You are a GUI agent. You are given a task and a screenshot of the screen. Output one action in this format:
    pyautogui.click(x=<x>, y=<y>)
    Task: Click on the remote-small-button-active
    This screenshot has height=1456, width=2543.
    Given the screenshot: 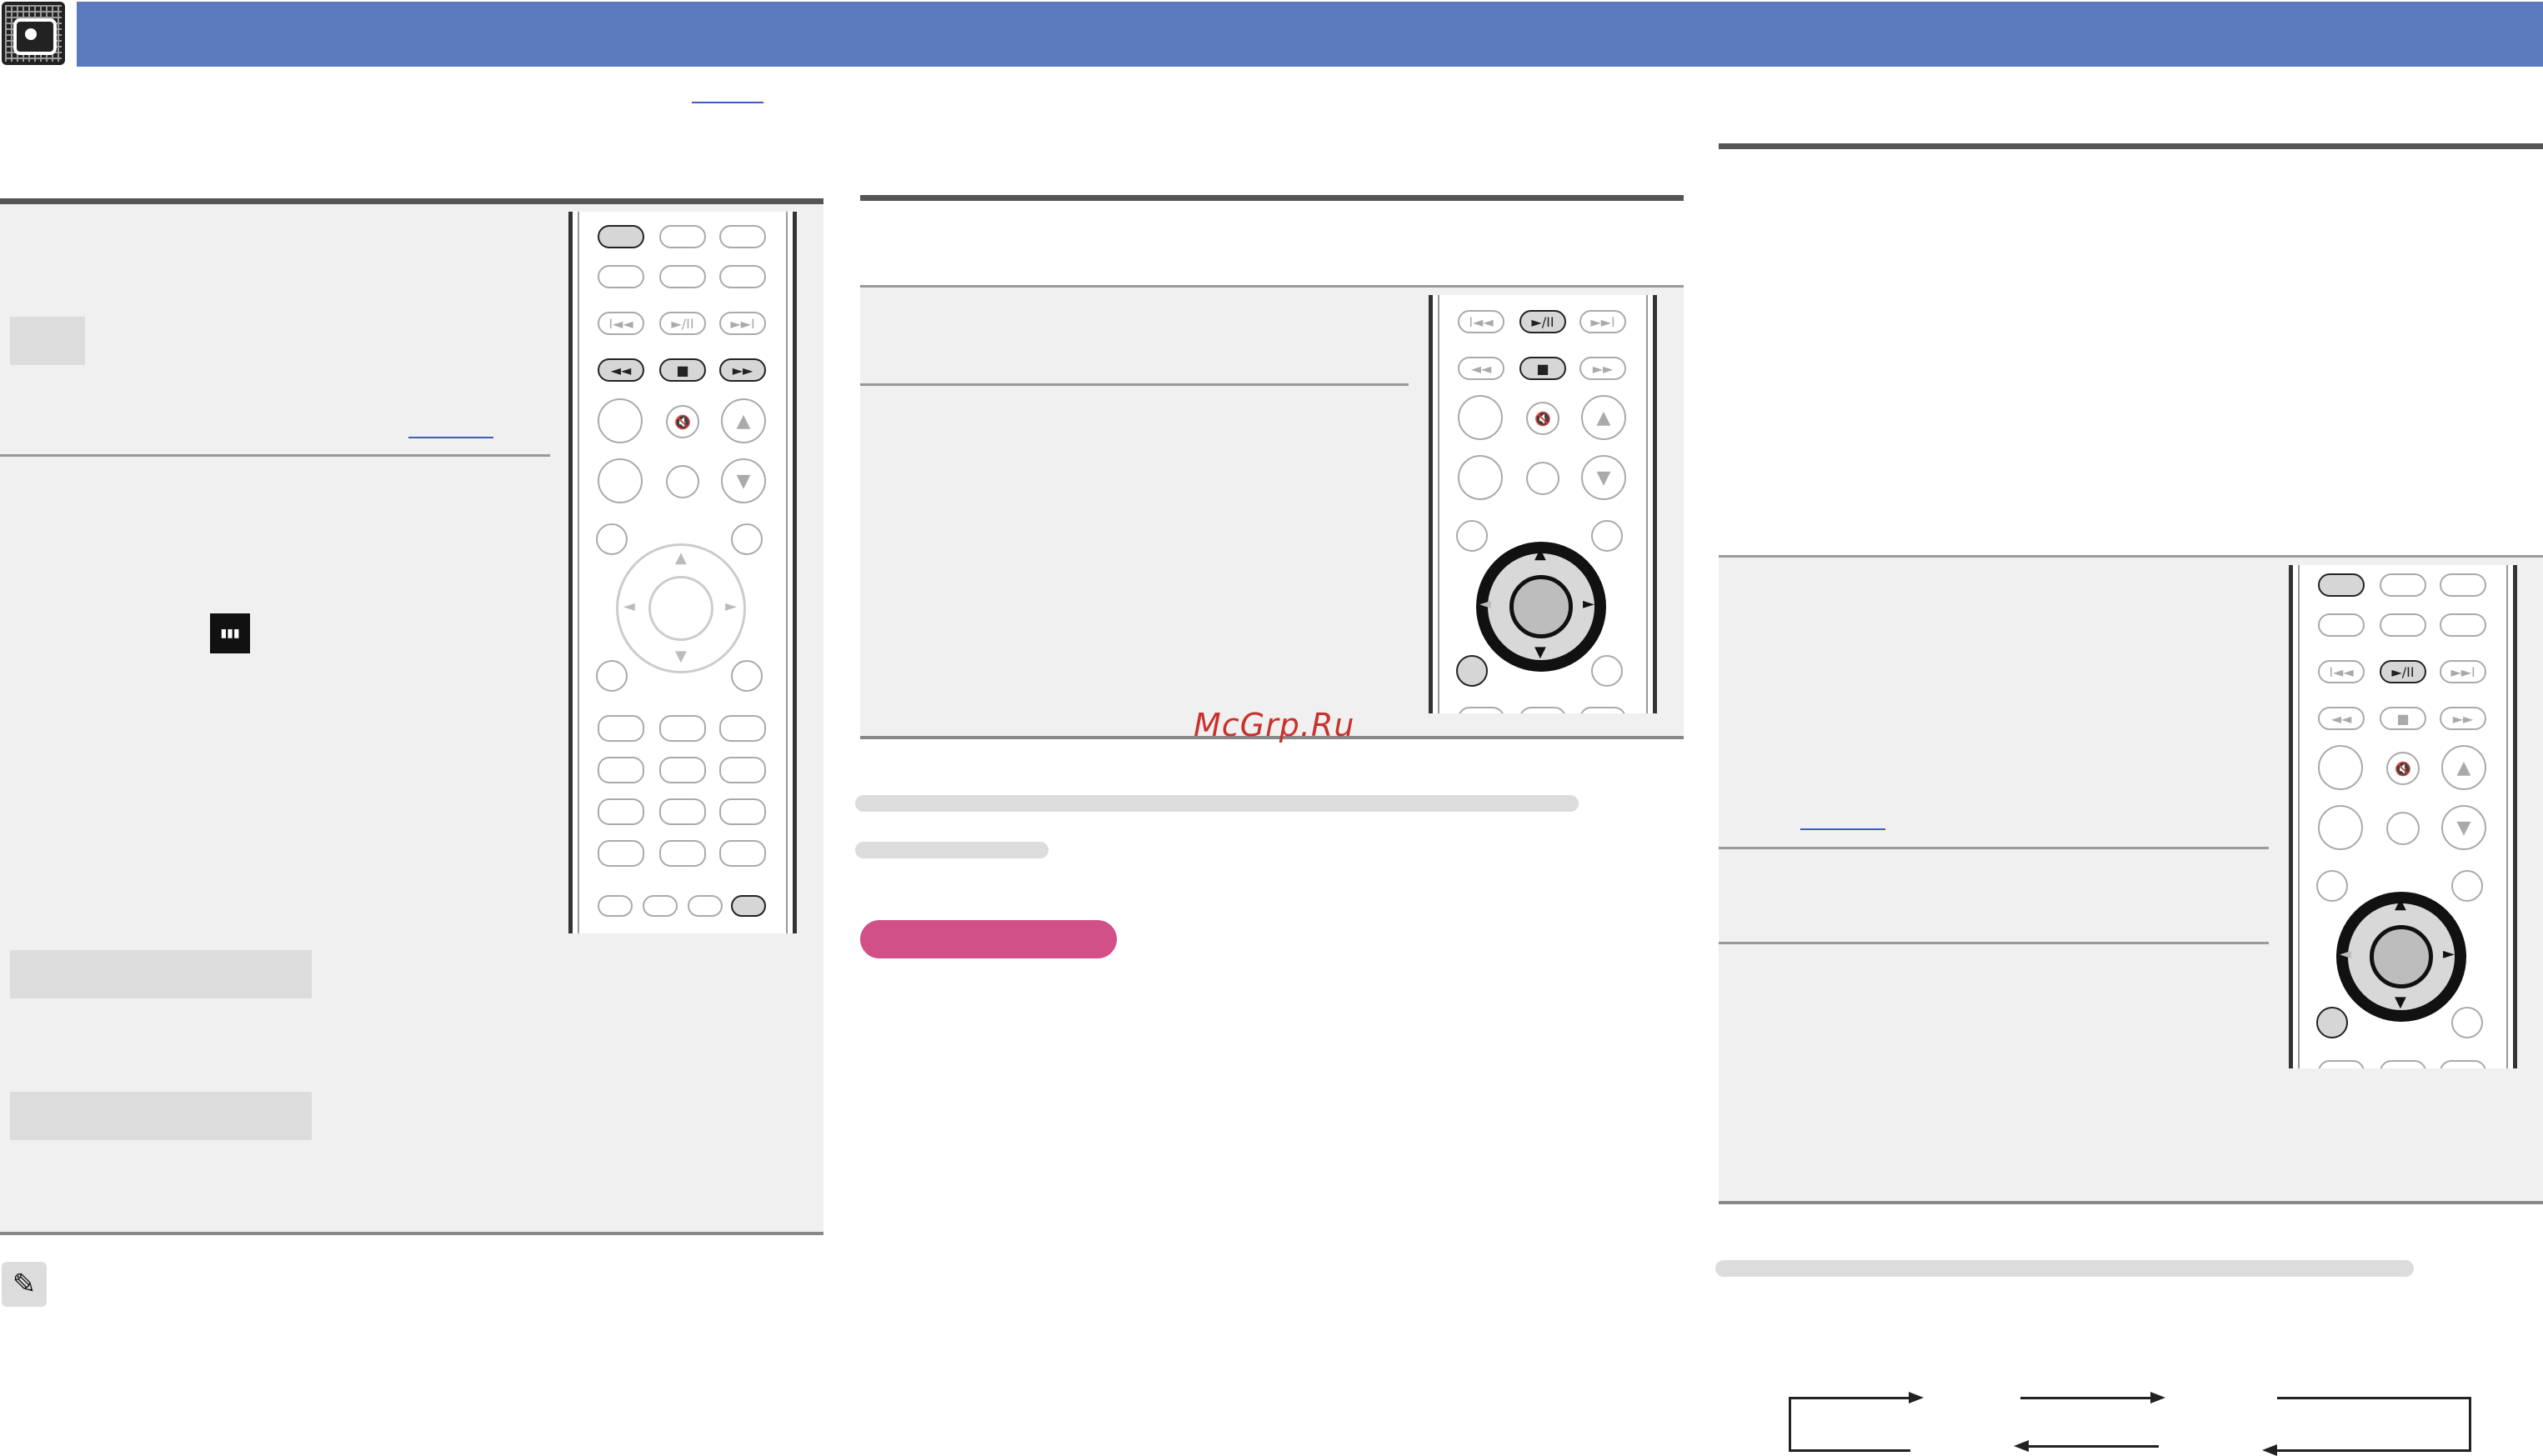 What is the action you would take?
    pyautogui.click(x=748, y=906)
    